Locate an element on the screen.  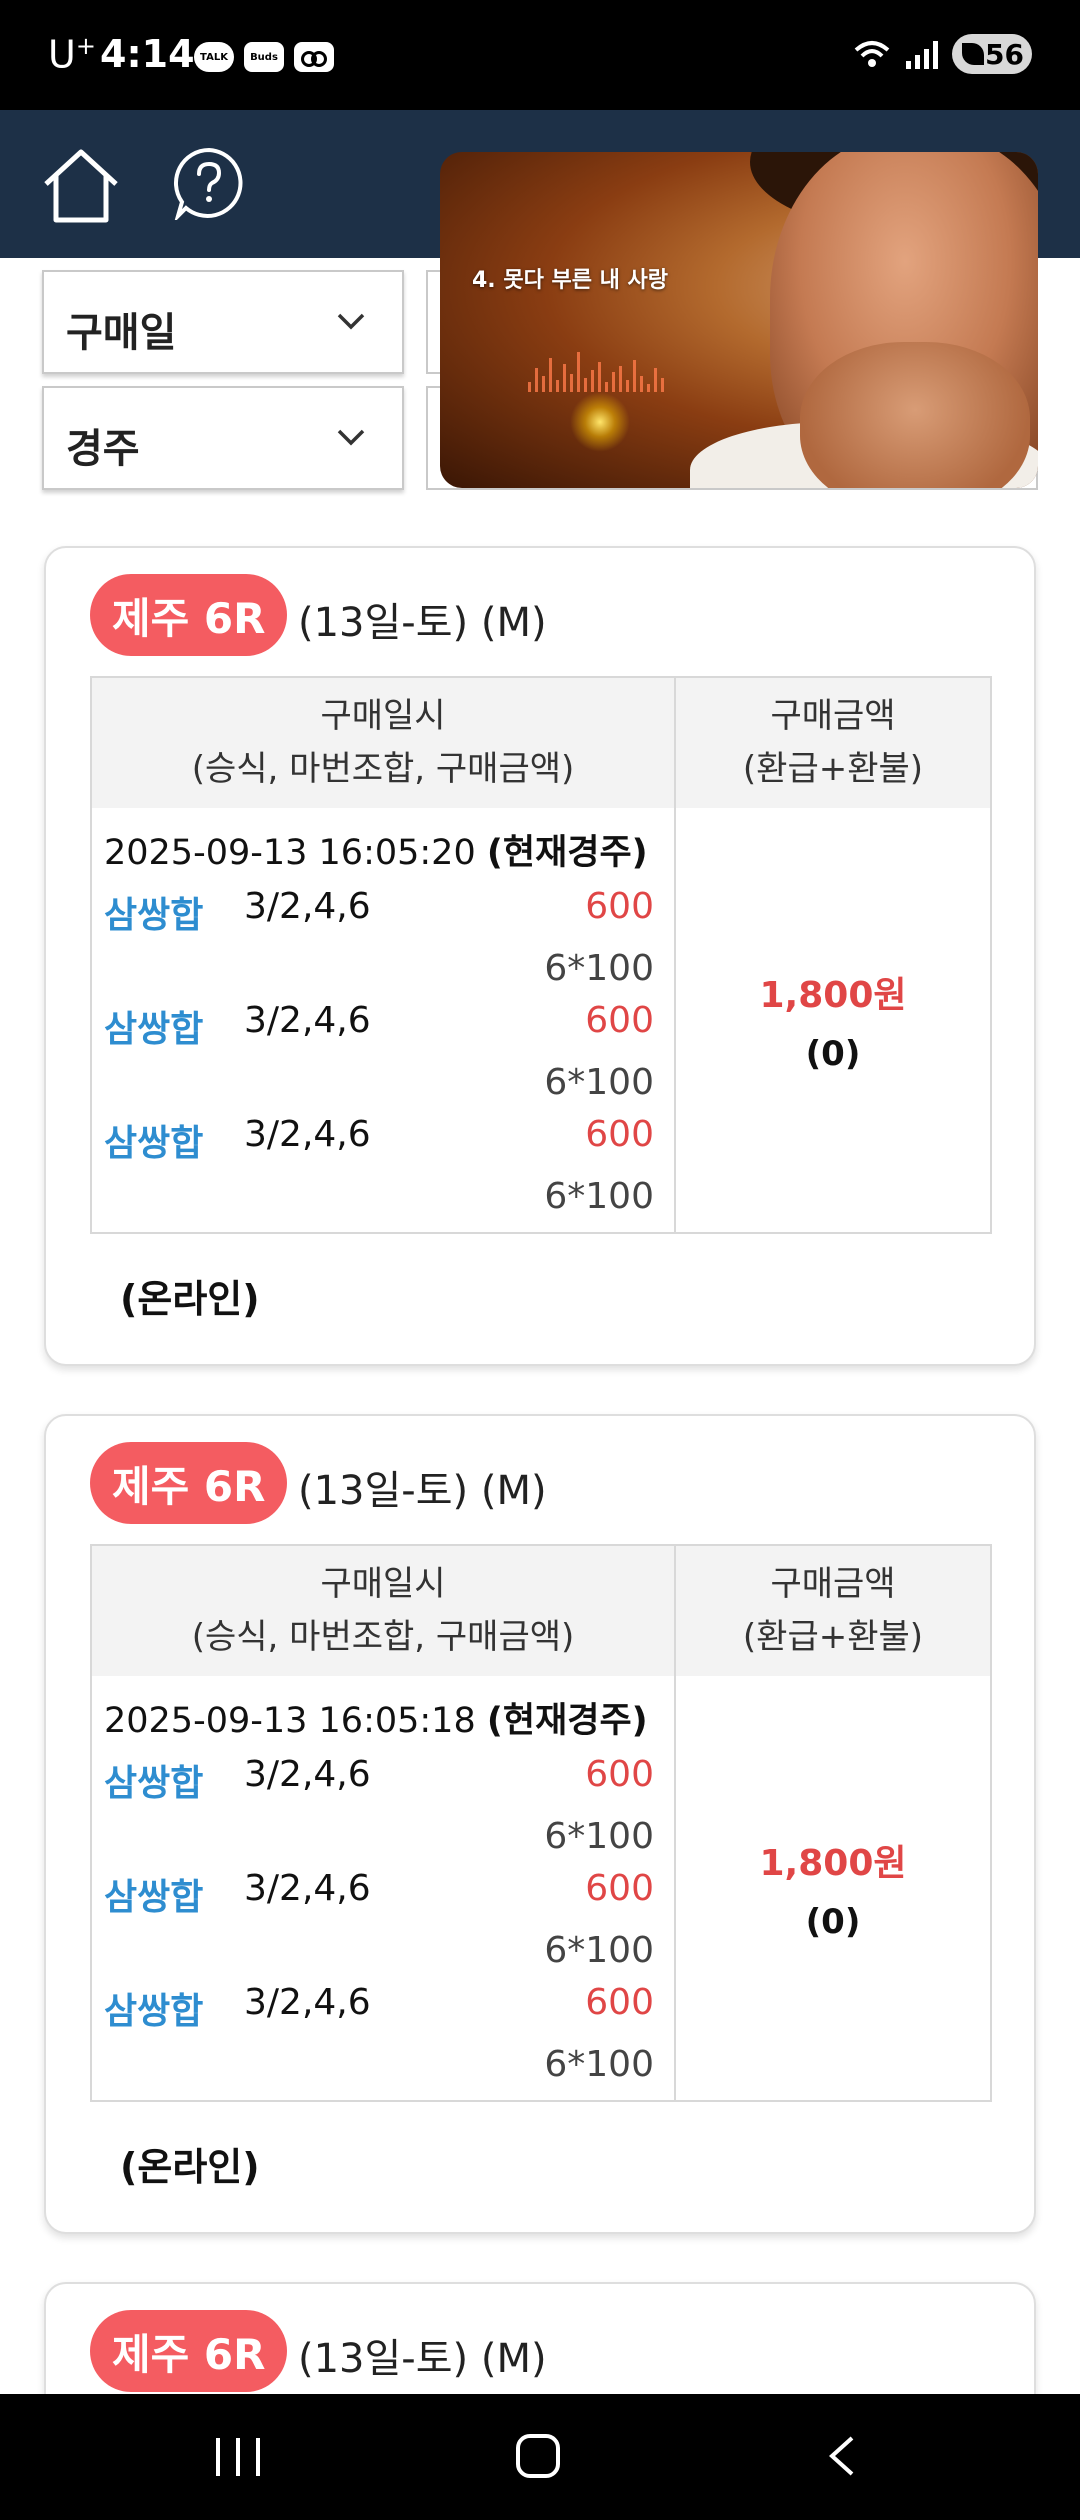
purchase-timestamp: 2025-09-13 16:05:20 (현재경주) is located at coordinates (376, 853).